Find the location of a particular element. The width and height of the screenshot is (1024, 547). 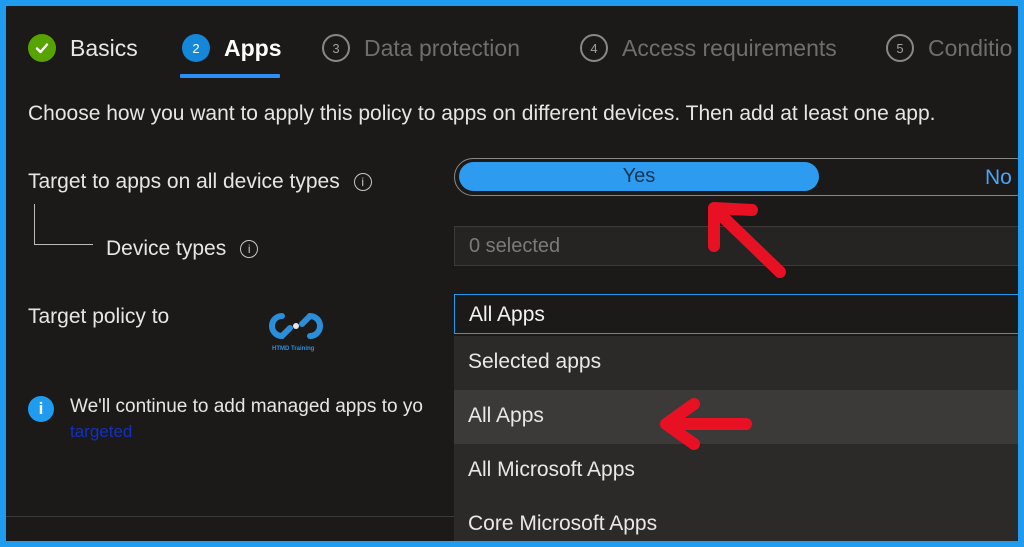

info-banner-link: targeted is located at coordinates (246, 432).